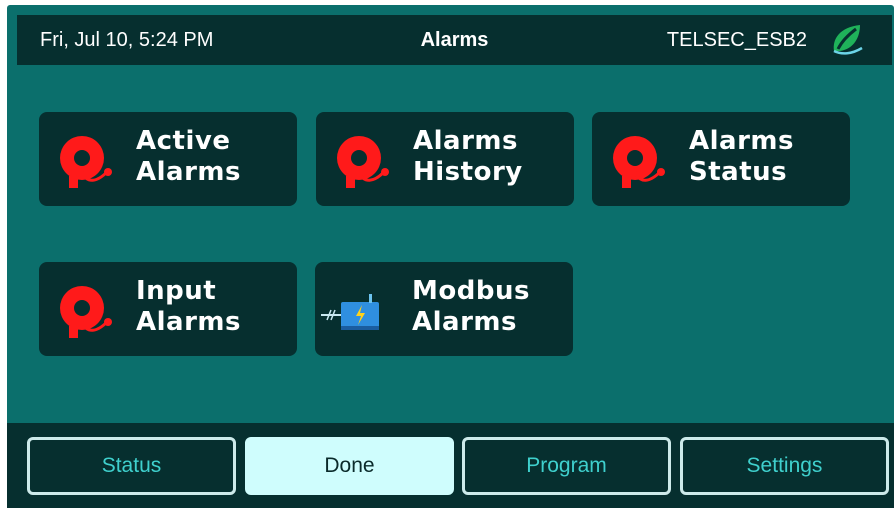 Image resolution: width=894 pixels, height=508 pixels. I want to click on header-bar: Fri, Jul 10, 5:24 PM Alarms TELSEC_ESB2, so click(454, 40).